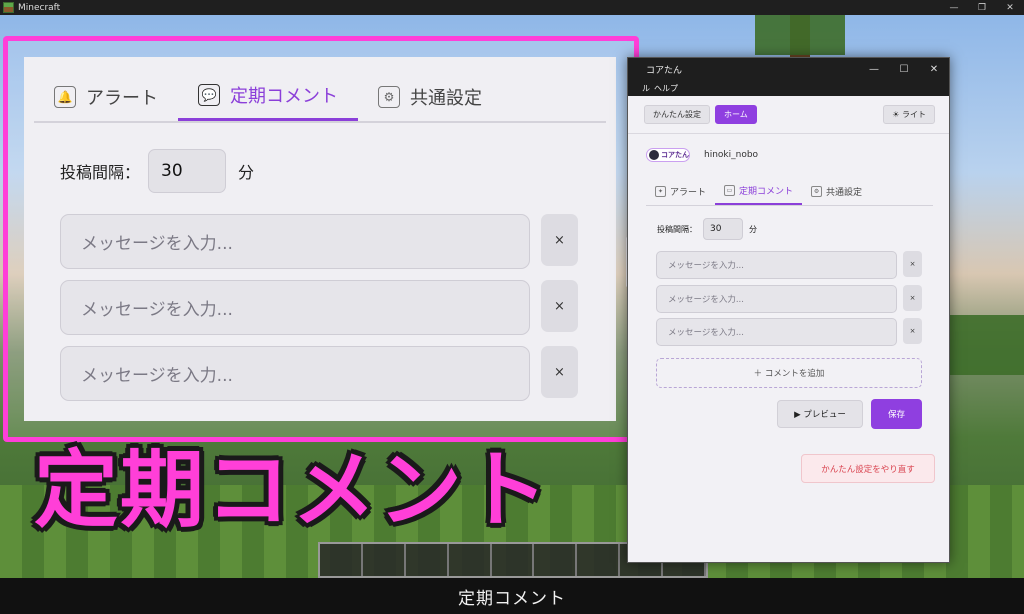  Describe the element at coordinates (909, 114) in the screenshot. I see `light-theme-button: ☀ ライト` at that location.